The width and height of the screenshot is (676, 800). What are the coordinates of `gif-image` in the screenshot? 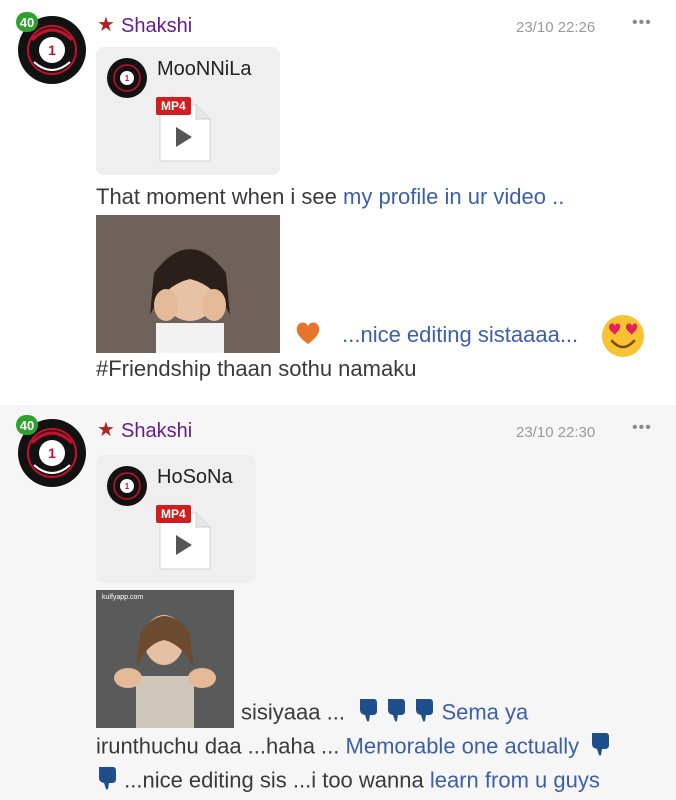 It's located at (188, 284).